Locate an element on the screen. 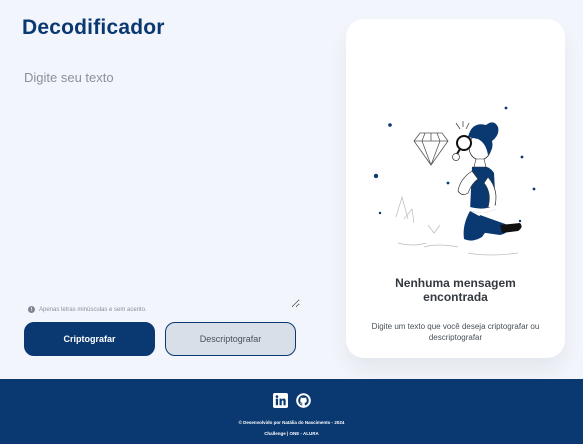  info-icon: ! is located at coordinates (31, 309).